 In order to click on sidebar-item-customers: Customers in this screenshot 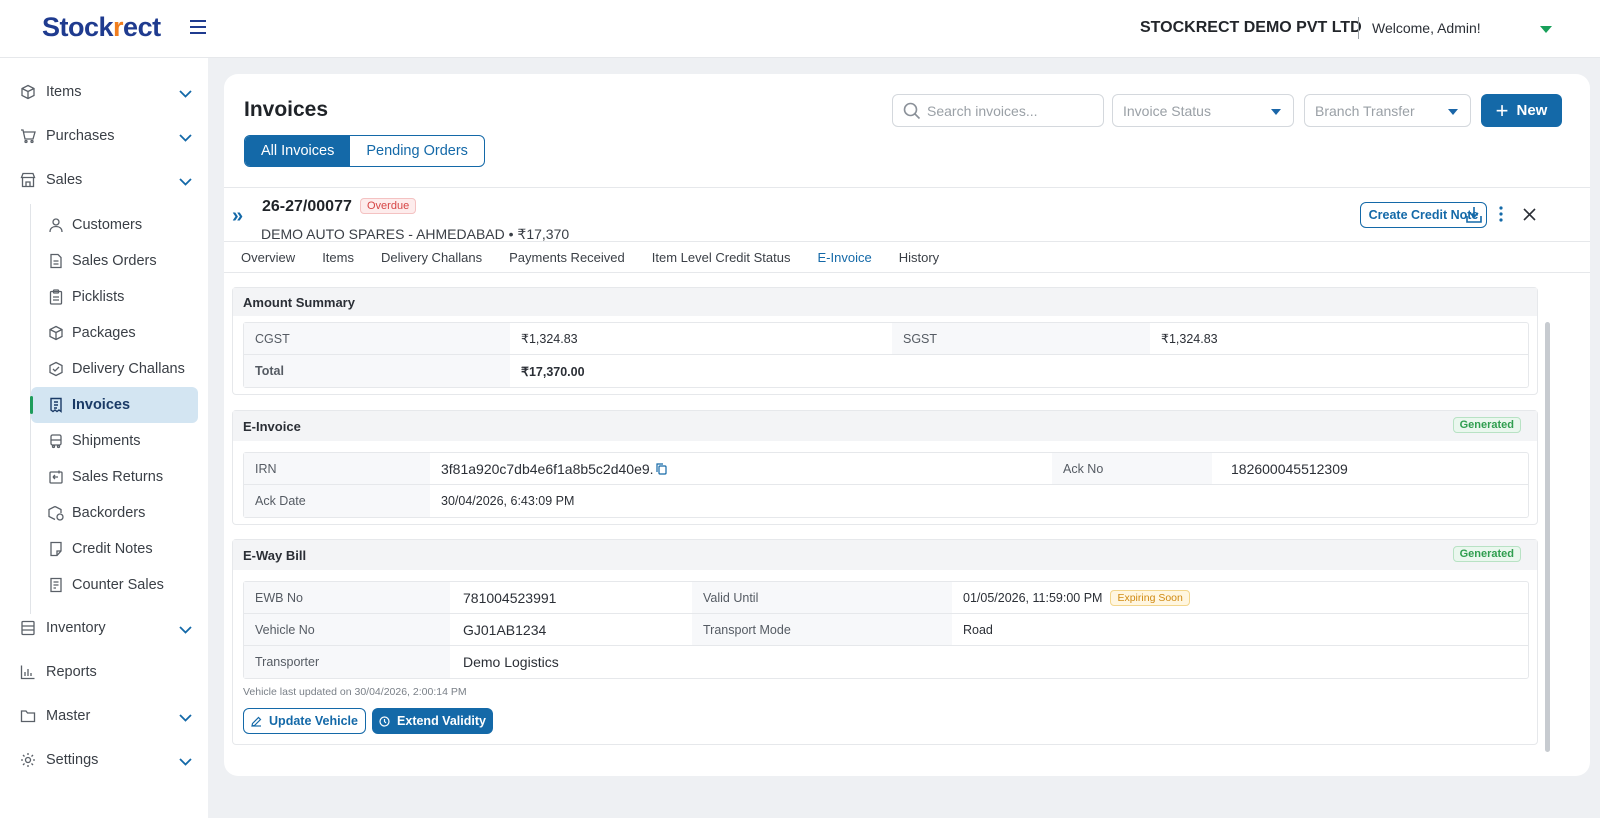, I will do `click(114, 225)`.